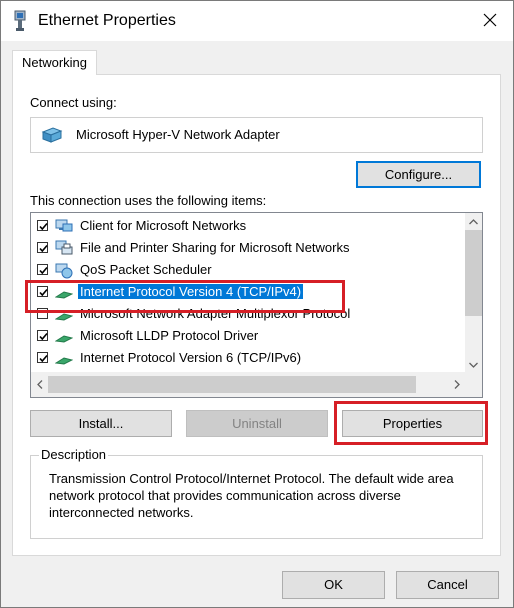 The image size is (514, 608). I want to click on close-icon, so click(490, 21).